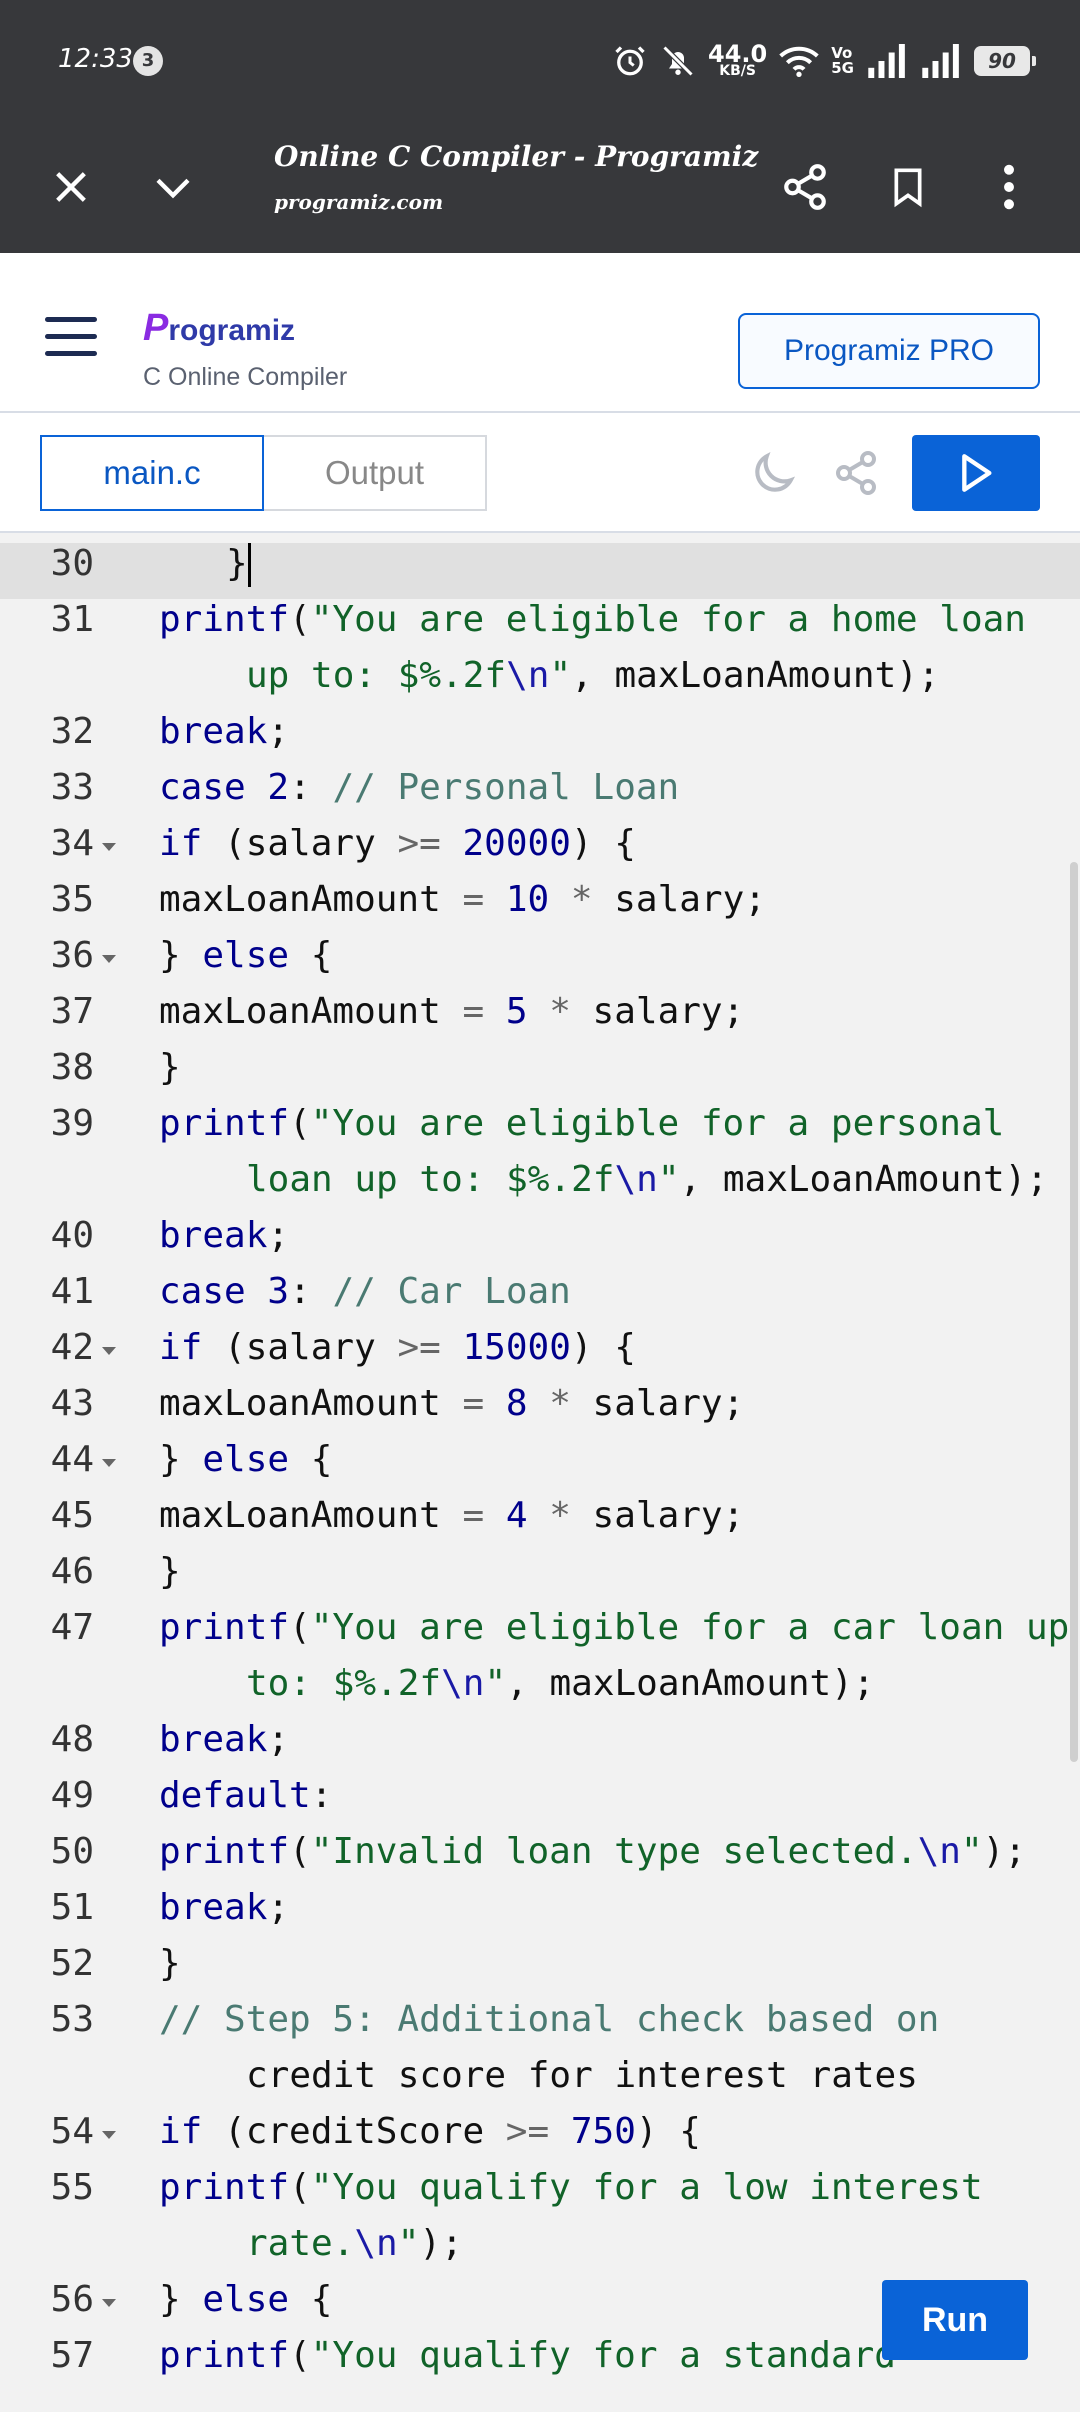  I want to click on line-number: 47, so click(72, 1627).